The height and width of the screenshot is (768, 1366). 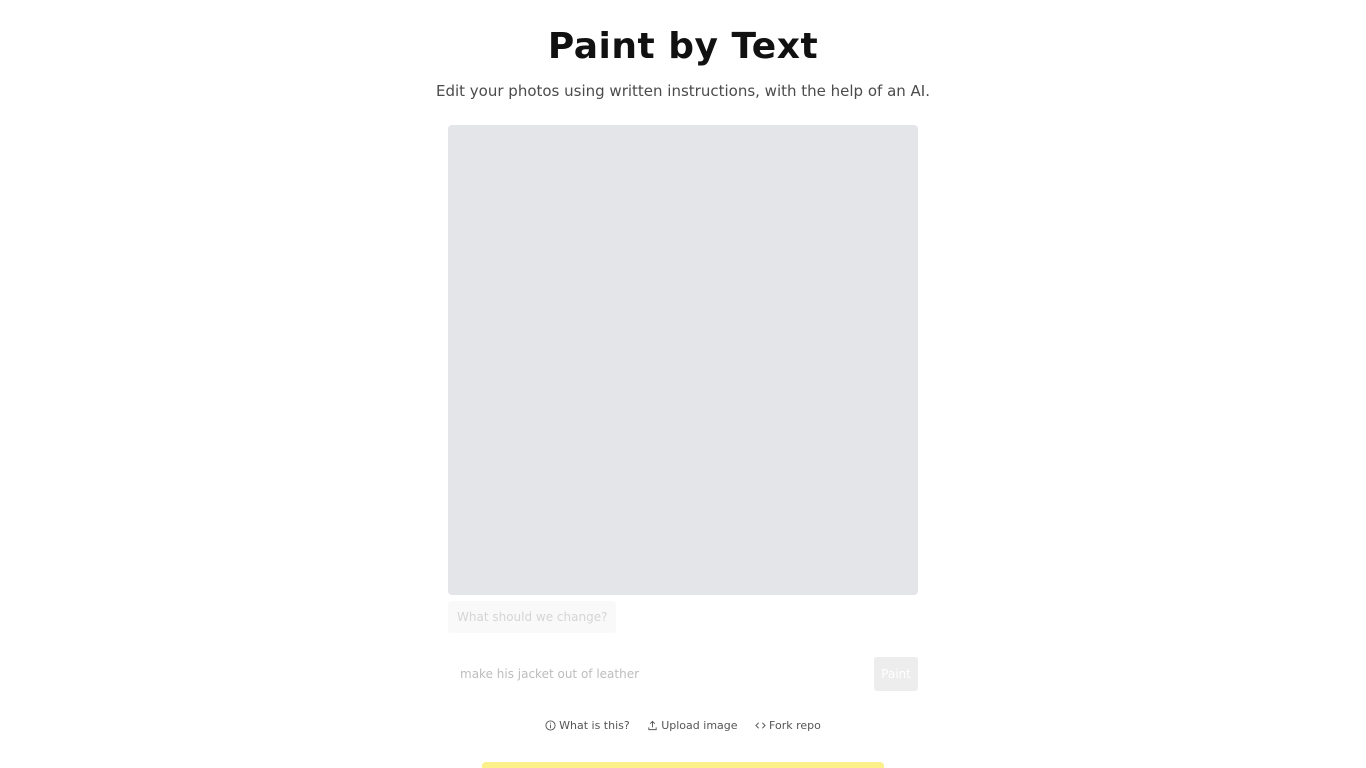 I want to click on upload-image-label: Upload image, so click(x=699, y=725).